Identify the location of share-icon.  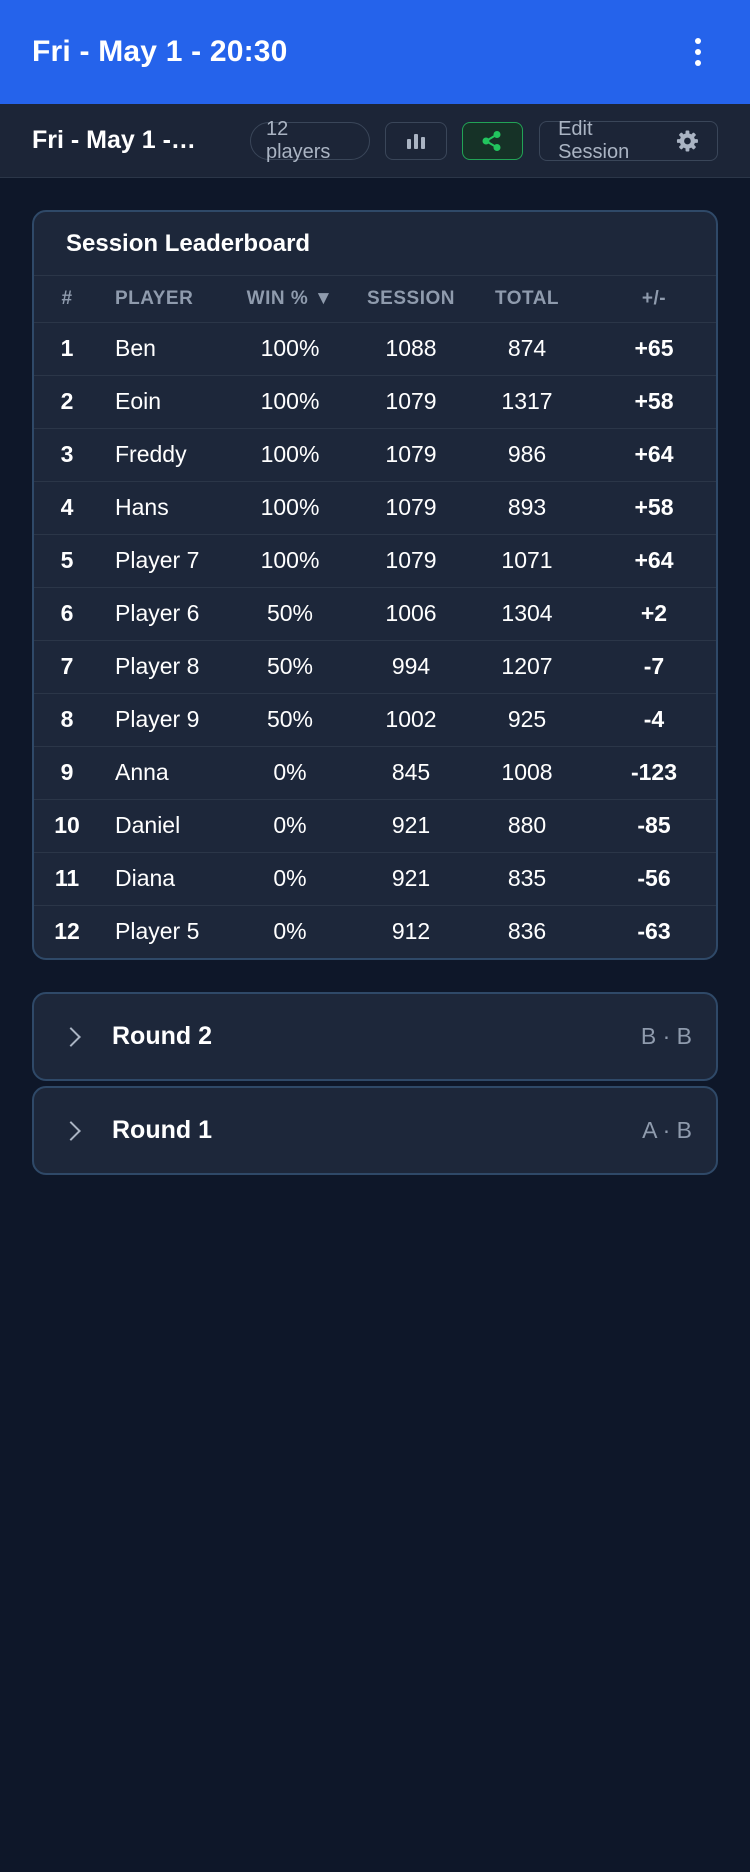
(491, 140).